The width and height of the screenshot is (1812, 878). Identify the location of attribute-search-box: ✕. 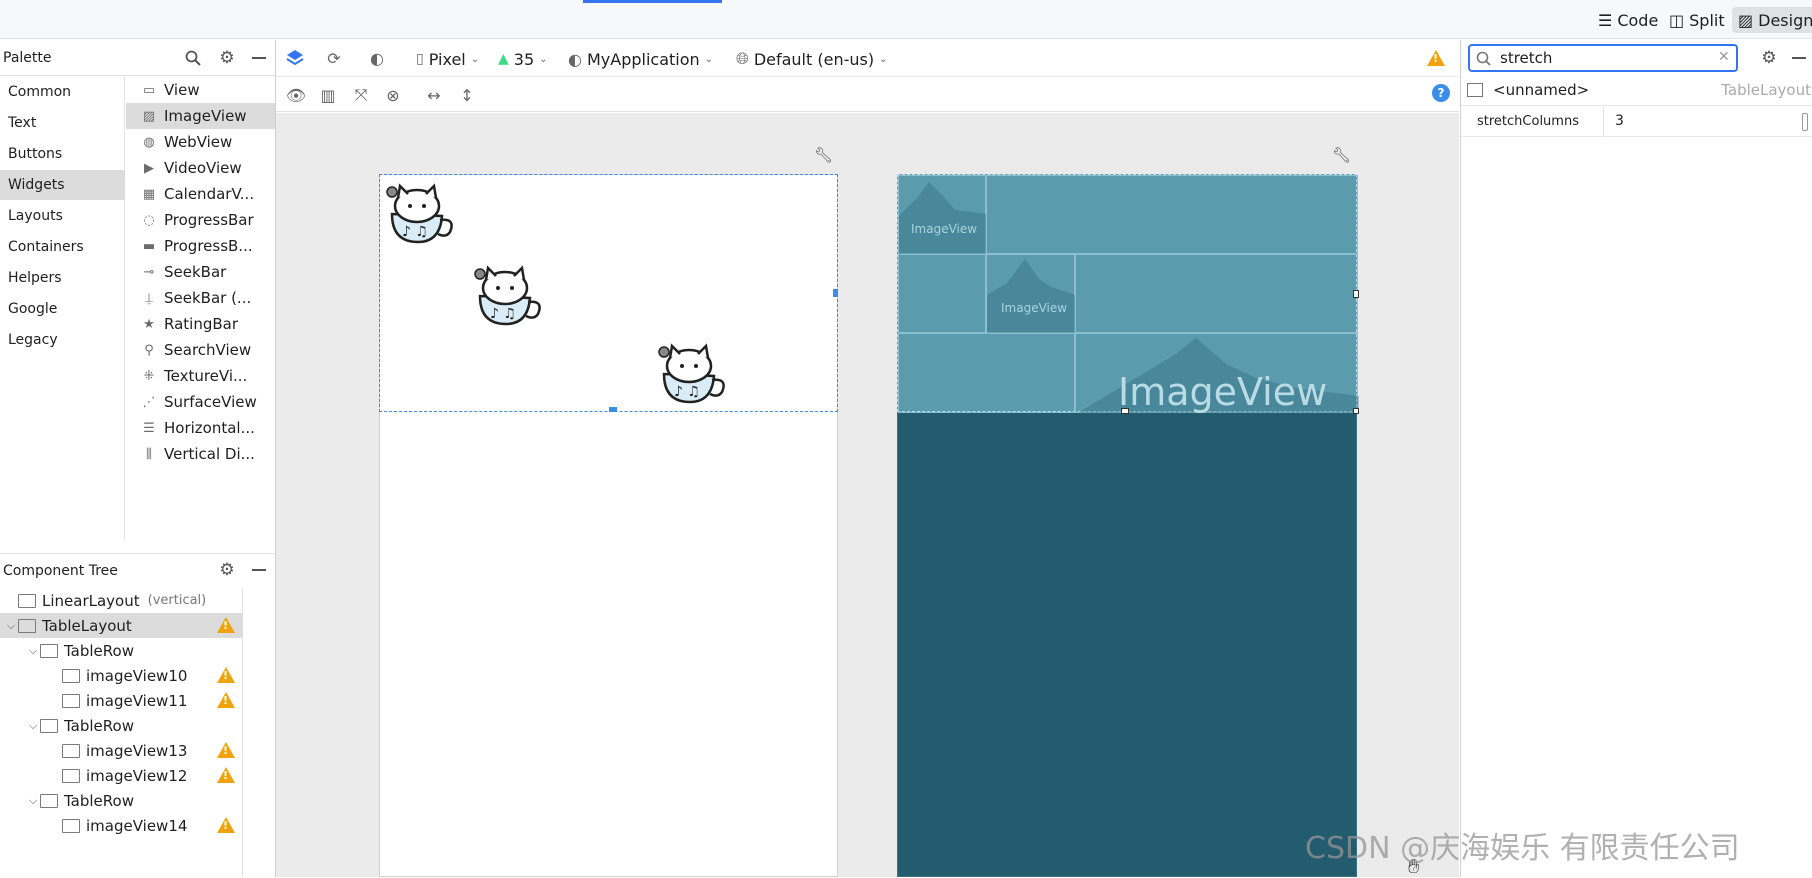
(1603, 58).